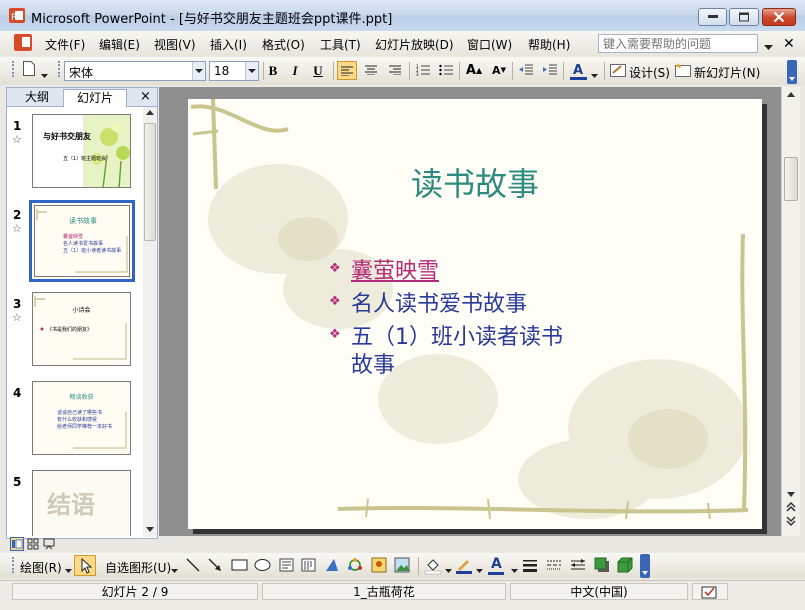 This screenshot has width=805, height=610. I want to click on select-objects-icon, so click(85, 565).